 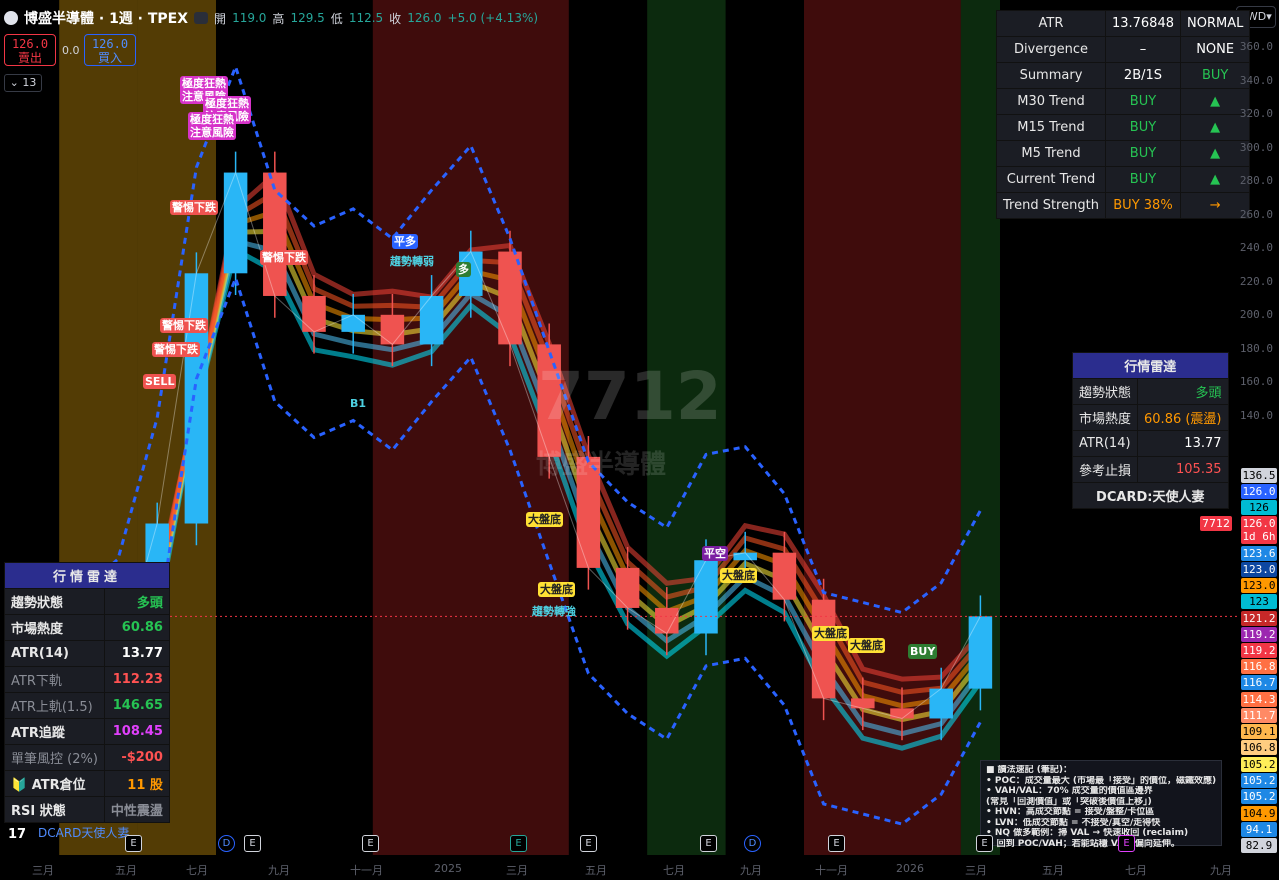 What do you see at coordinates (1029, 770) in the screenshot?
I see `note-line: ■ 讀法速記 (筆記)：` at bounding box center [1029, 770].